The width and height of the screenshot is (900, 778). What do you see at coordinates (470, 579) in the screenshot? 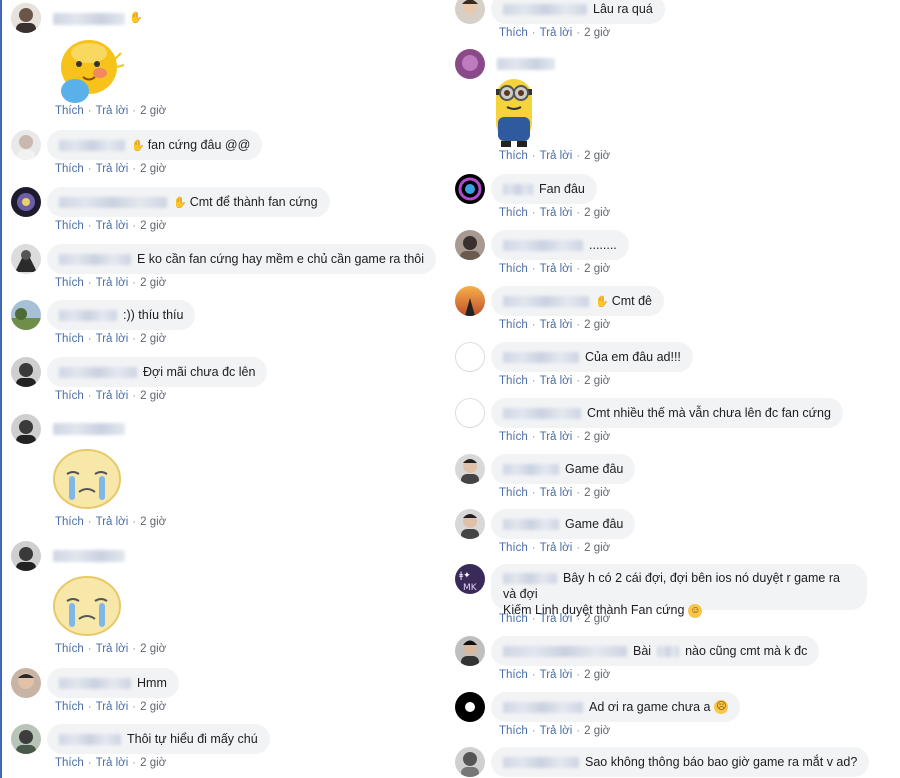
I see `avatar: ǂ✦ MK` at bounding box center [470, 579].